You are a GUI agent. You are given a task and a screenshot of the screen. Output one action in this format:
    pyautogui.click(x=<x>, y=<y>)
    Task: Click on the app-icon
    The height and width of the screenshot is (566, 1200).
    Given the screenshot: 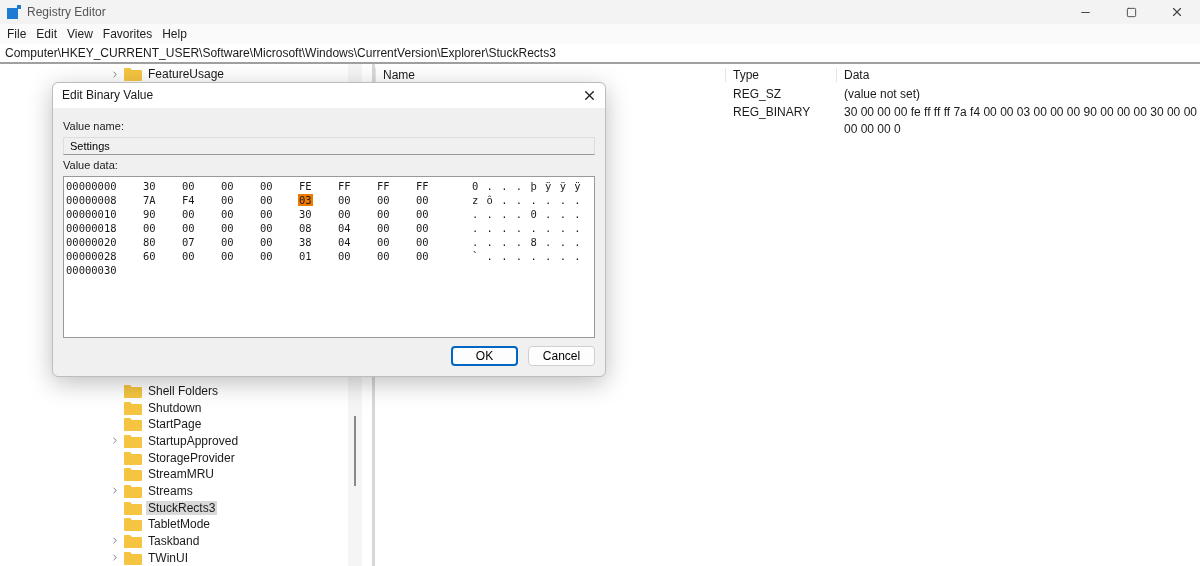 What is the action you would take?
    pyautogui.click(x=14, y=12)
    